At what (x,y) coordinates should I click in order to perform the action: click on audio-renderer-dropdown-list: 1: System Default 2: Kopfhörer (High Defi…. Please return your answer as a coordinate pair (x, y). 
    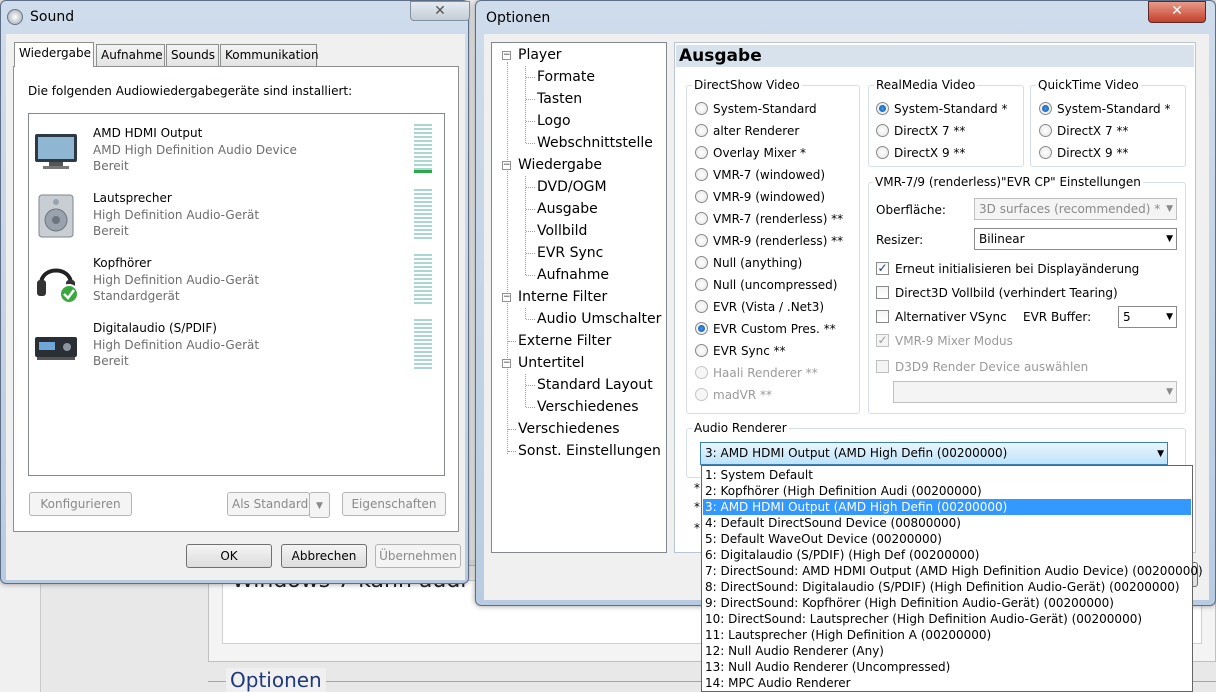
    Looking at the image, I should click on (952, 578).